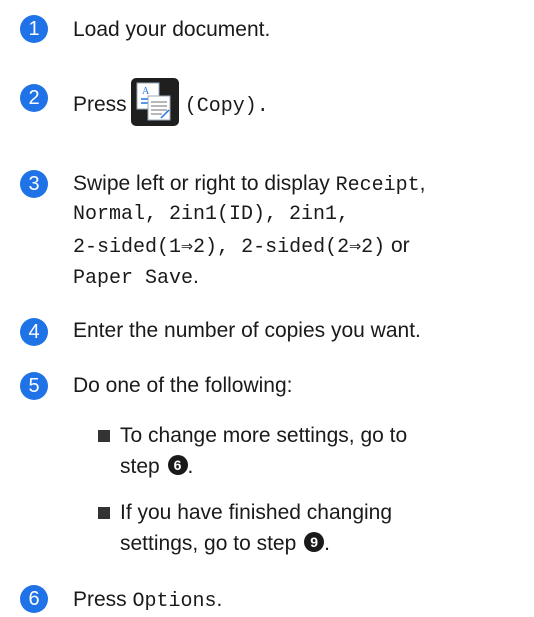 The image size is (534, 617). I want to click on copy-icon: A, so click(154, 102).